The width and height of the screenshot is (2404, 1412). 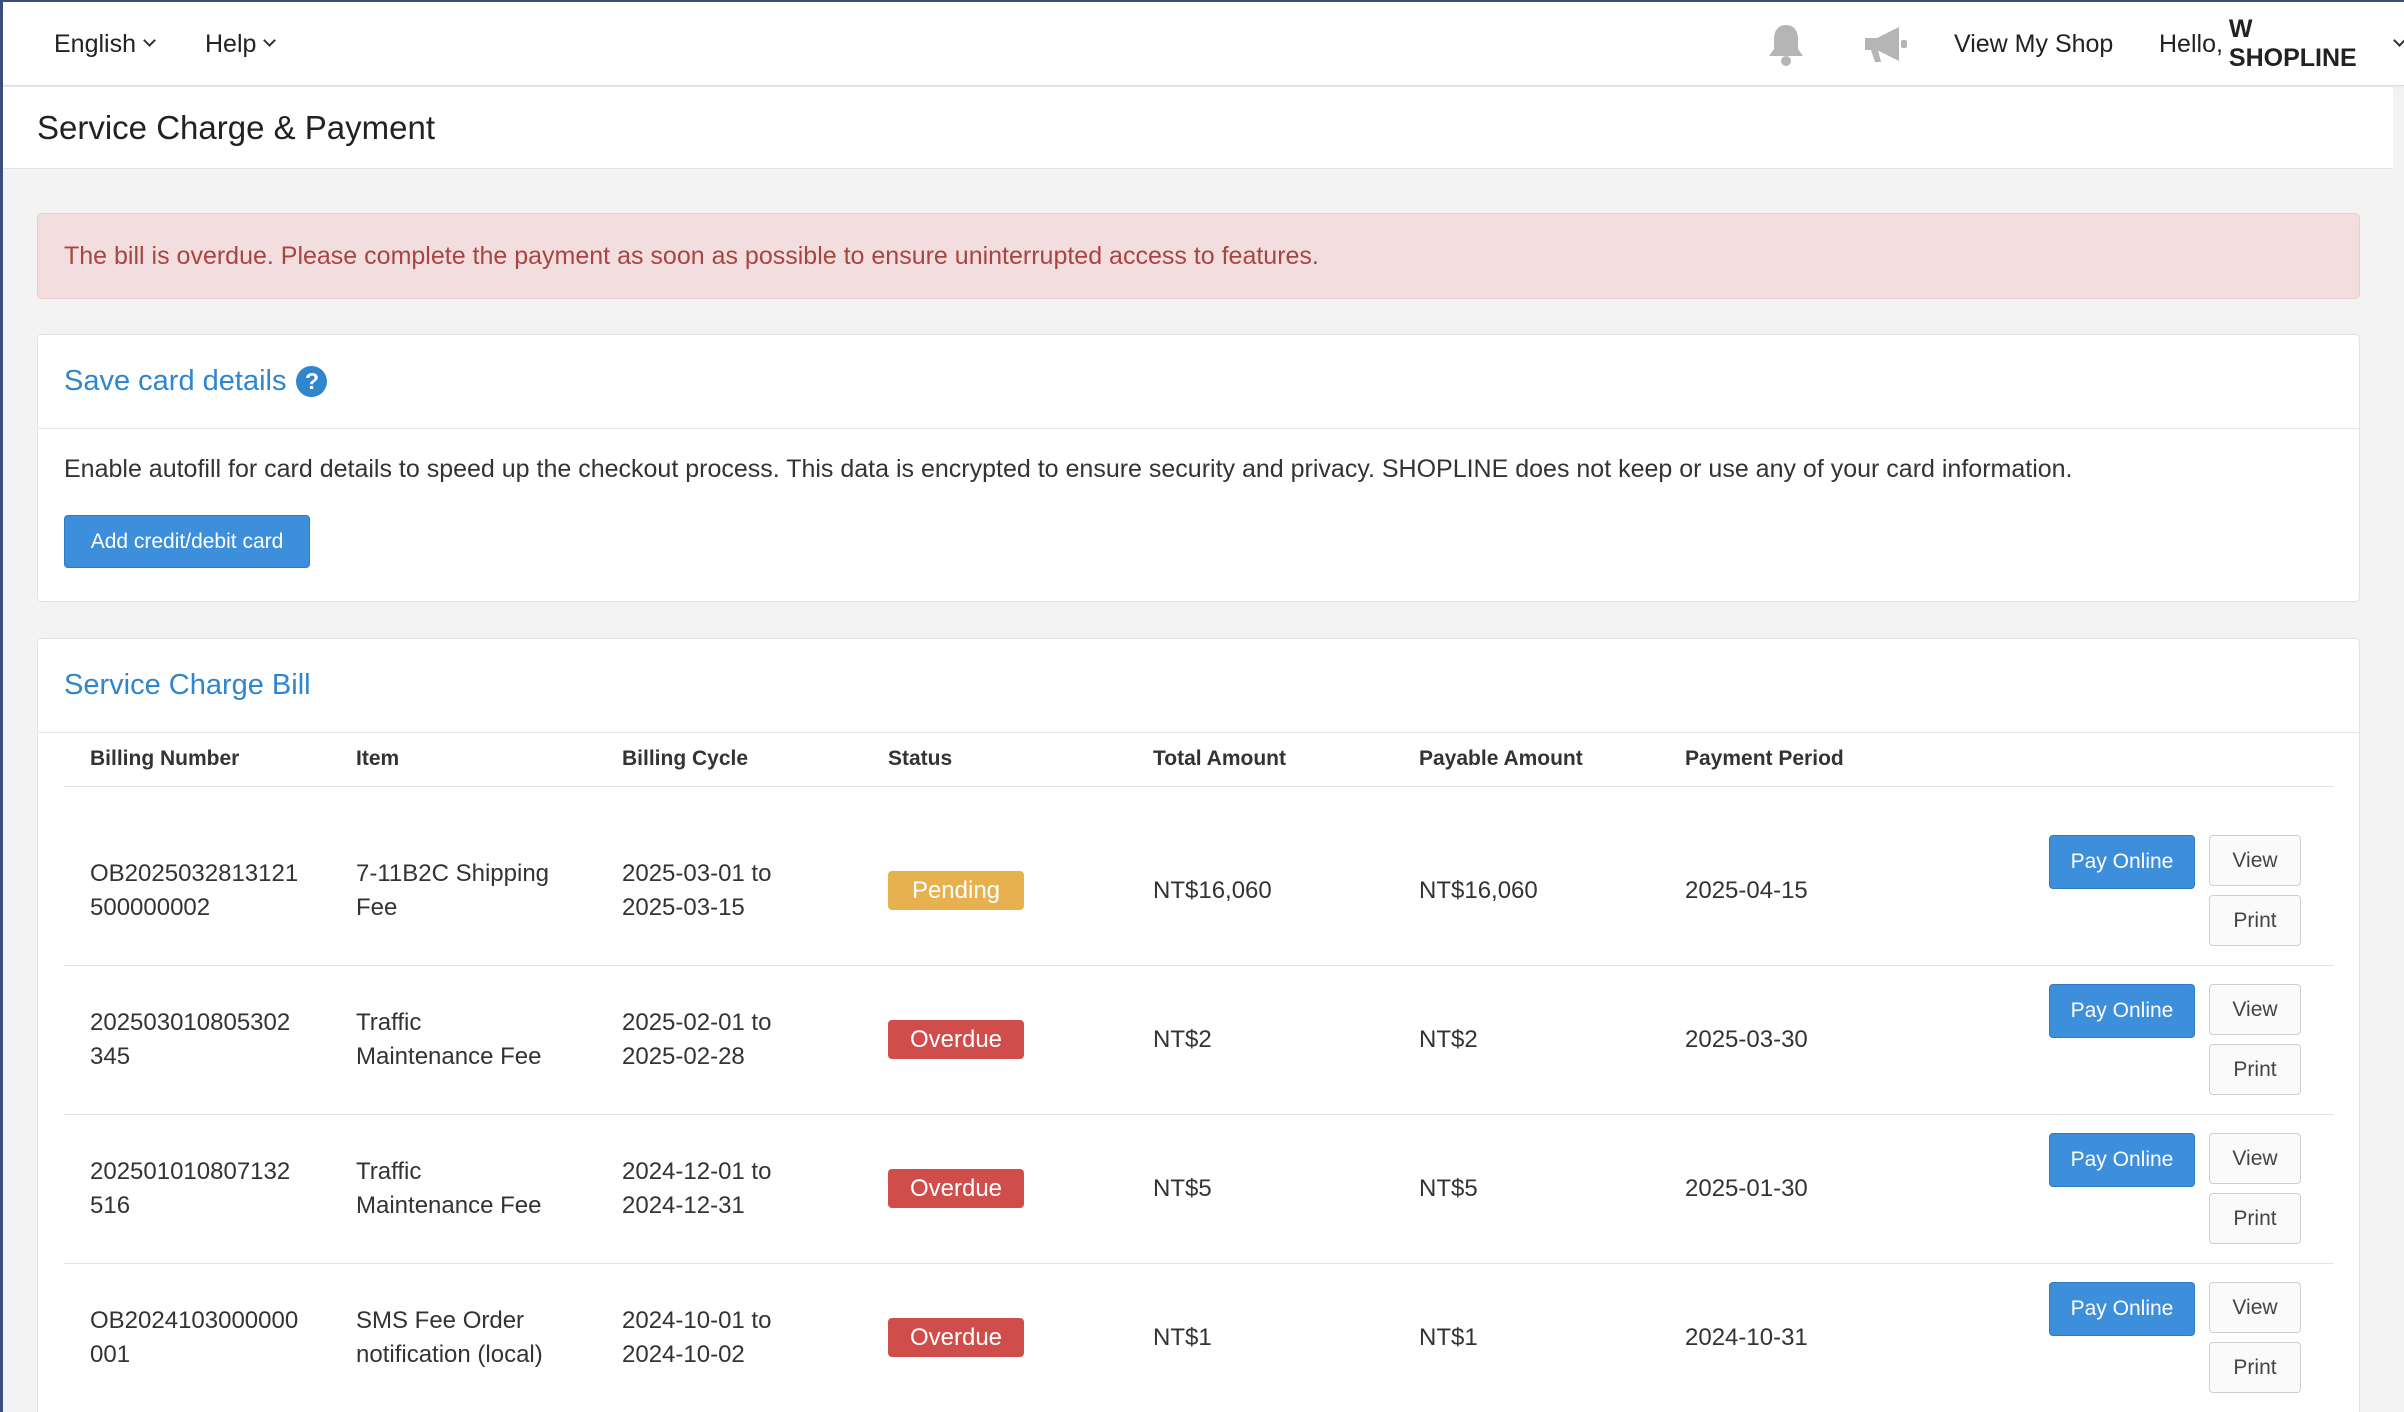 What do you see at coordinates (187, 685) in the screenshot?
I see `panel-title: Service Charge Bill` at bounding box center [187, 685].